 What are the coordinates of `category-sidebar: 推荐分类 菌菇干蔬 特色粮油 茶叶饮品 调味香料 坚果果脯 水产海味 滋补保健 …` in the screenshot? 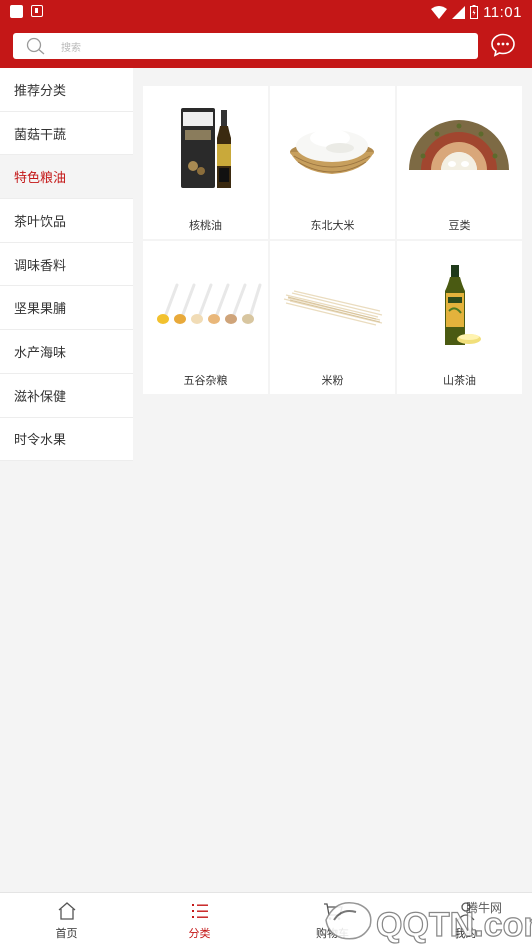 It's located at (66, 265).